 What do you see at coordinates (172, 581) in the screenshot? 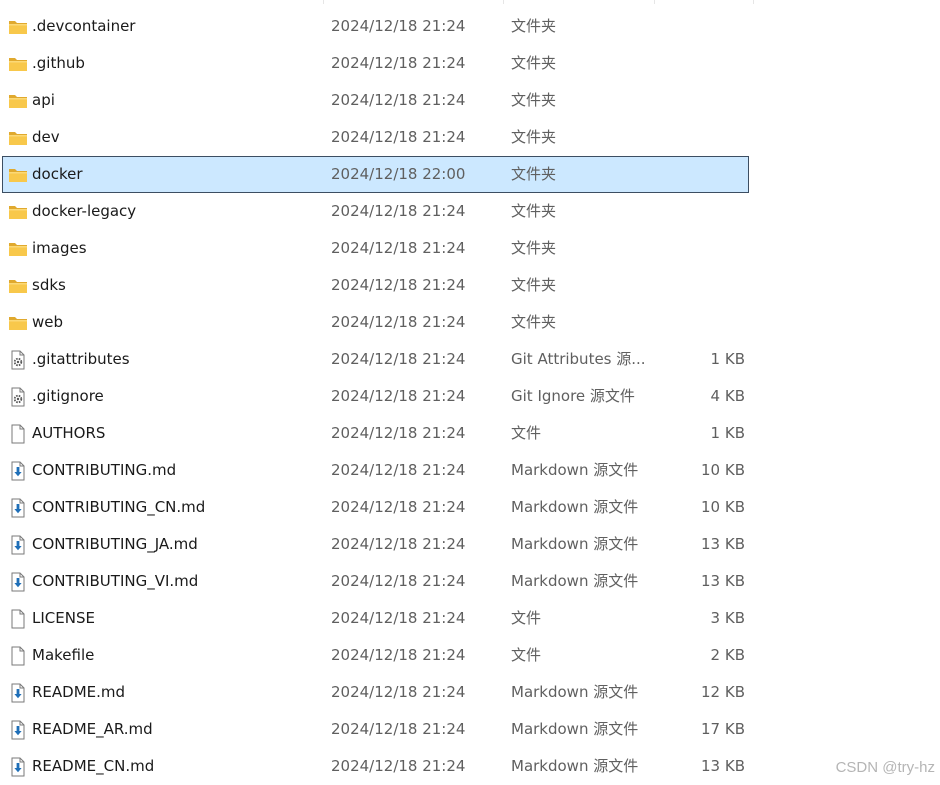
I see `file-name: CONTRIBUTING_VI.md` at bounding box center [172, 581].